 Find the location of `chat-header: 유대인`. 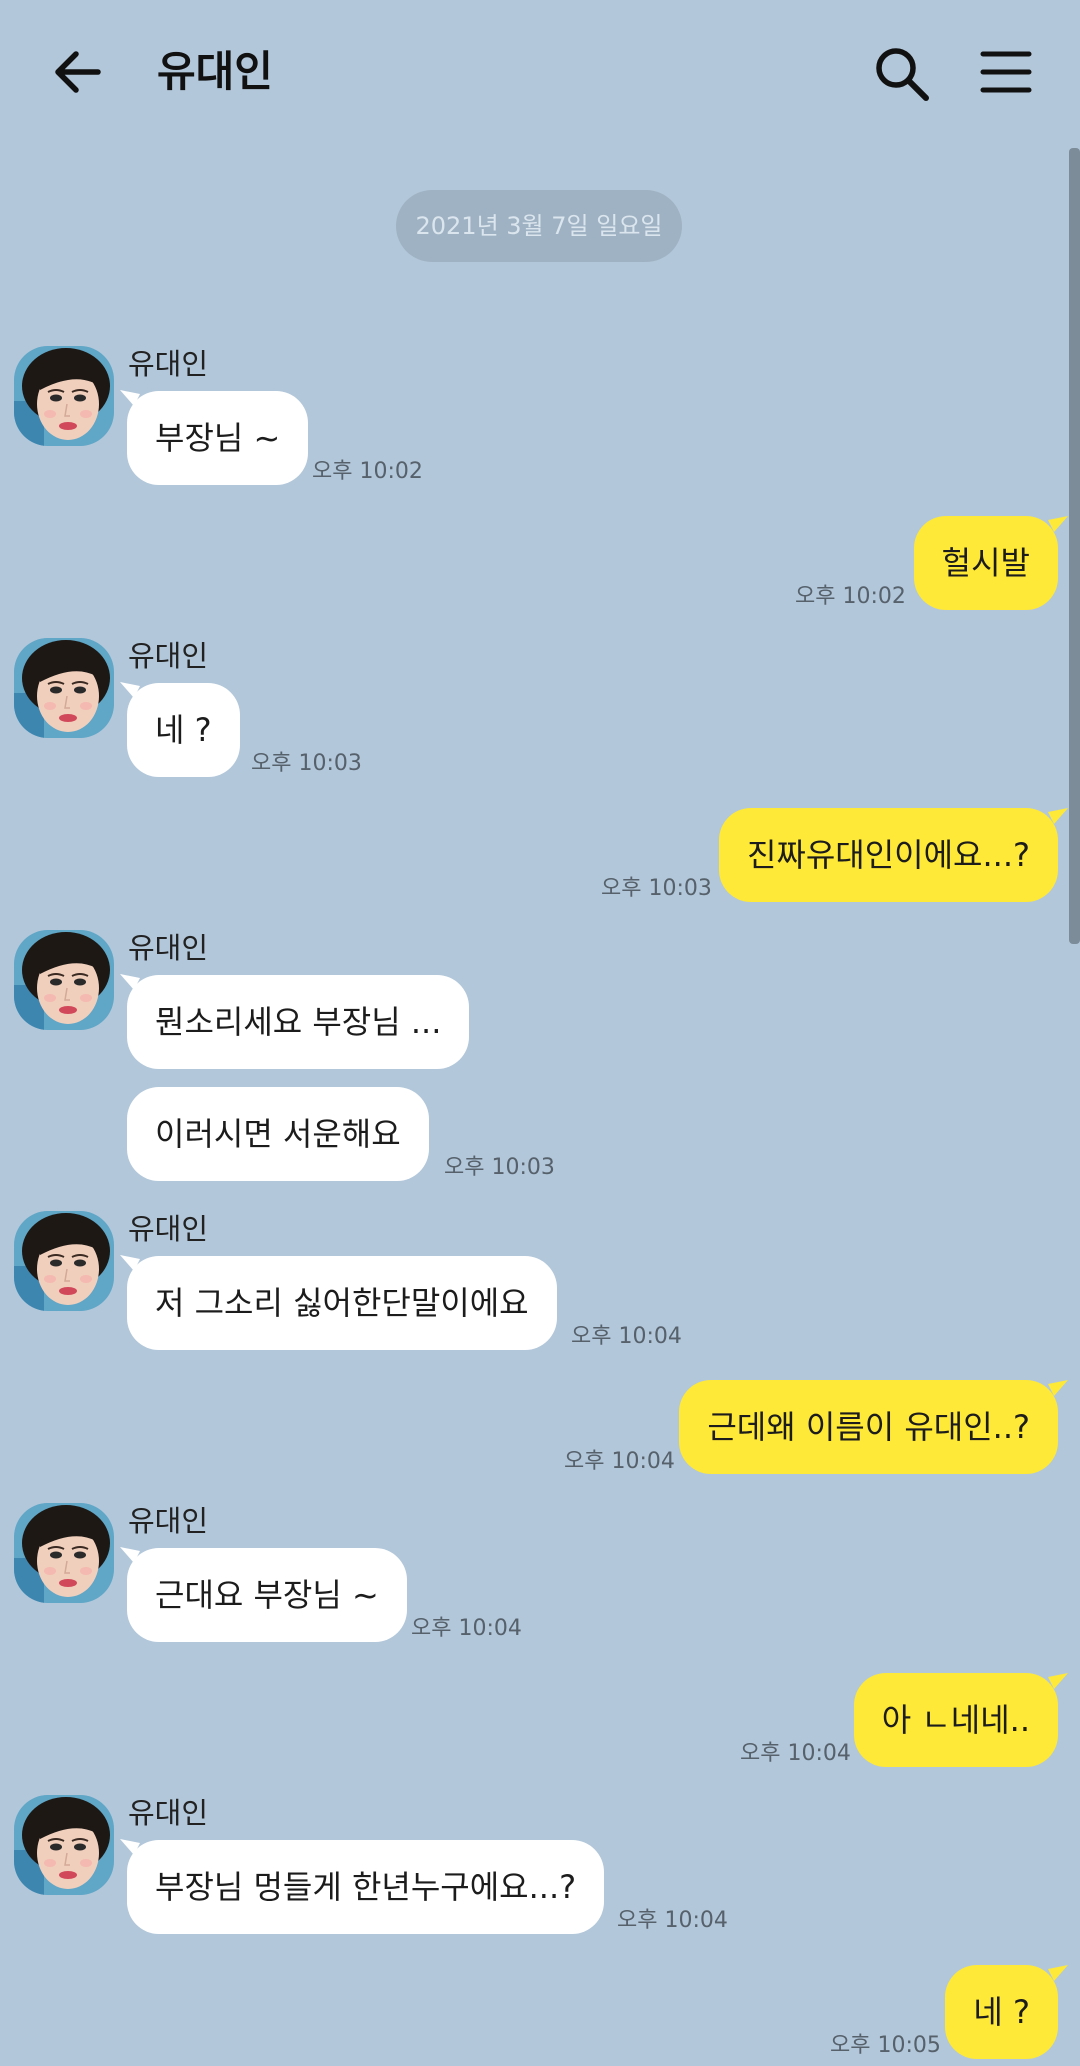

chat-header: 유대인 is located at coordinates (540, 74).